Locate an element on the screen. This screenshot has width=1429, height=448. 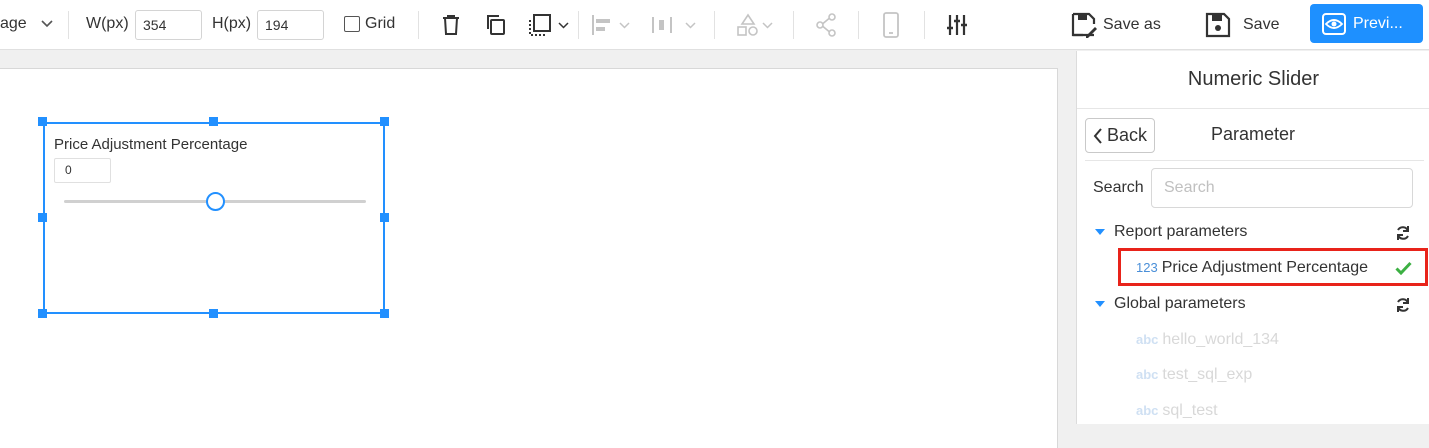
resize-handle-bottom is located at coordinates (213, 313).